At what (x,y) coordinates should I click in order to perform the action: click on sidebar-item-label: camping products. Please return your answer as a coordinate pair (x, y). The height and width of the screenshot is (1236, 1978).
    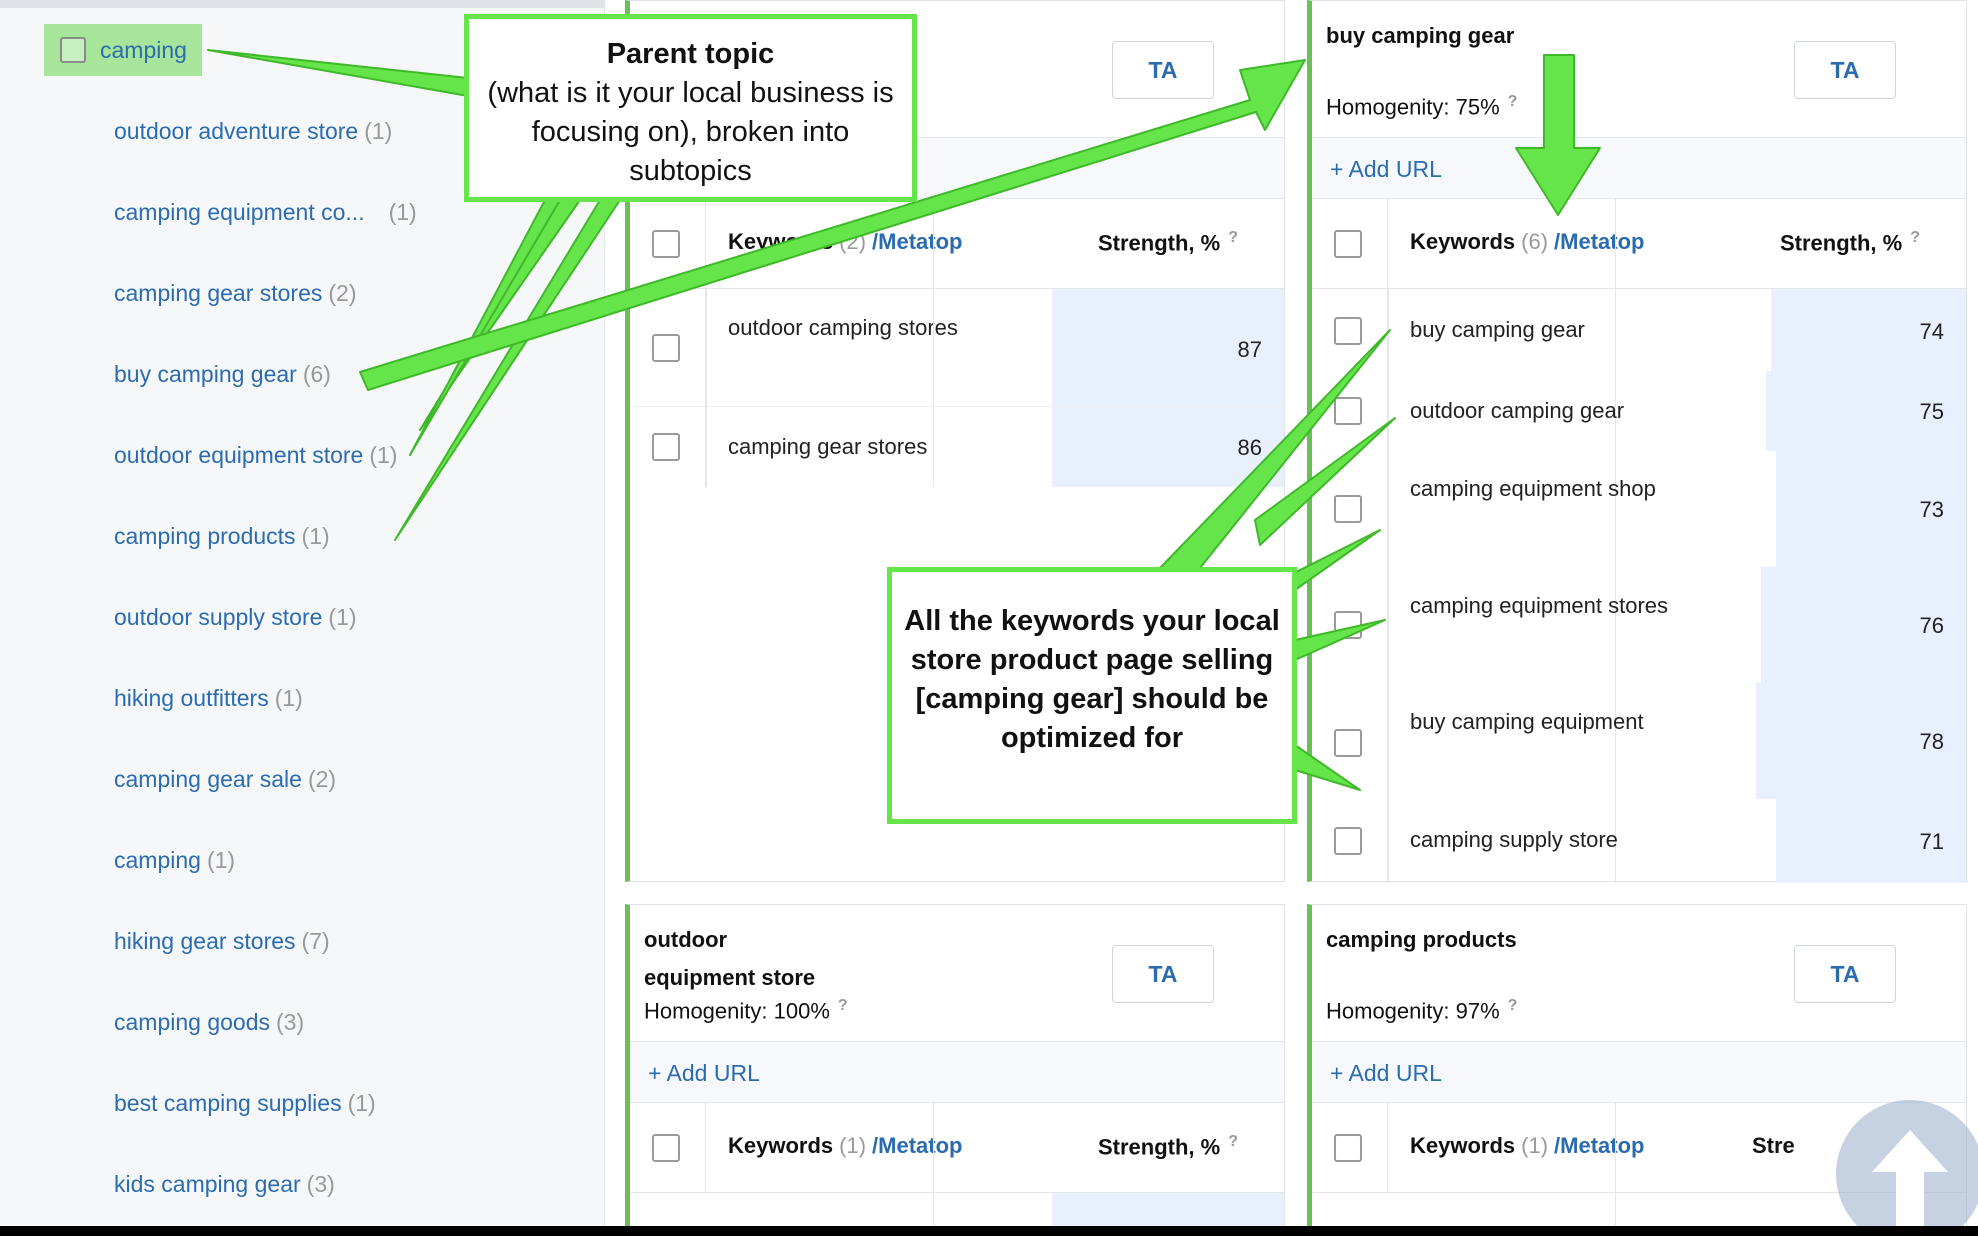
    Looking at the image, I should click on (205, 536).